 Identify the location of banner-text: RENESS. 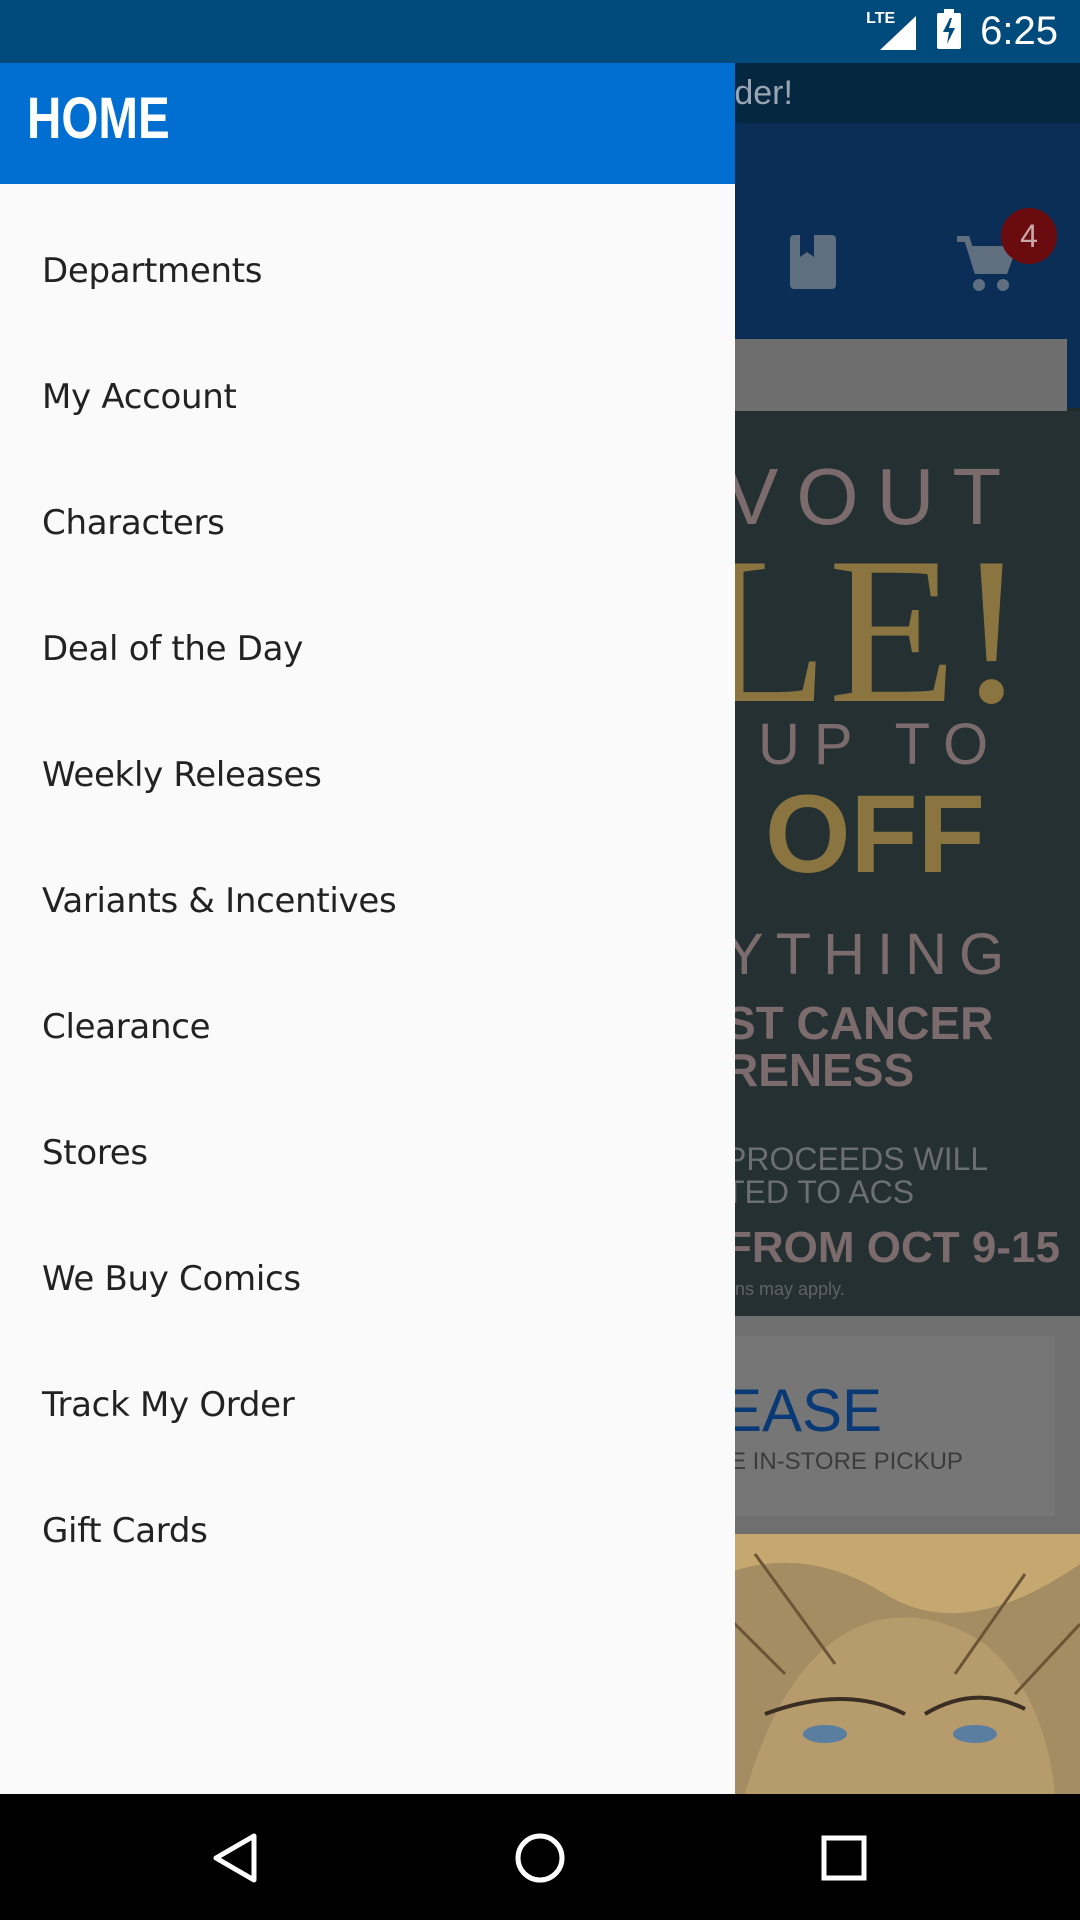
(820, 1070).